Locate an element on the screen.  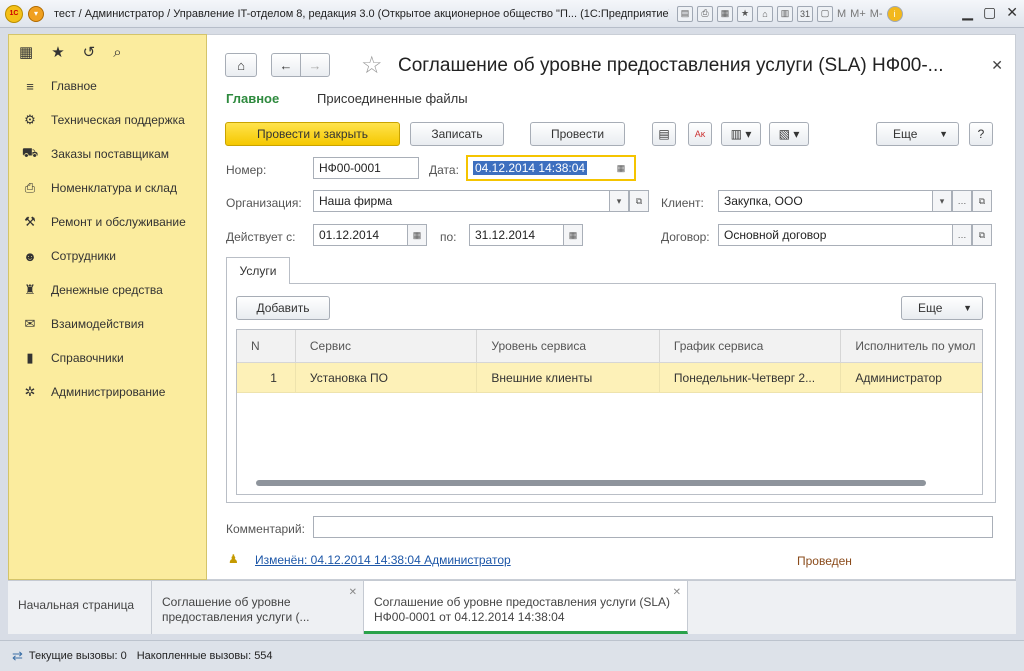
column-header-schedule: График сервиса is located at coordinates (751, 346).